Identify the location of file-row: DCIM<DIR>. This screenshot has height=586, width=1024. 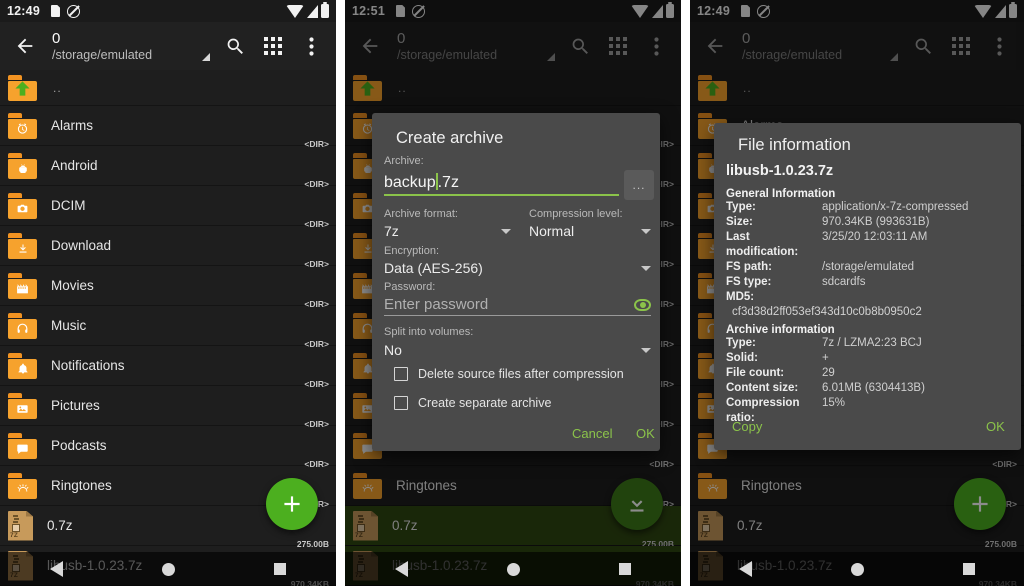
(168, 207).